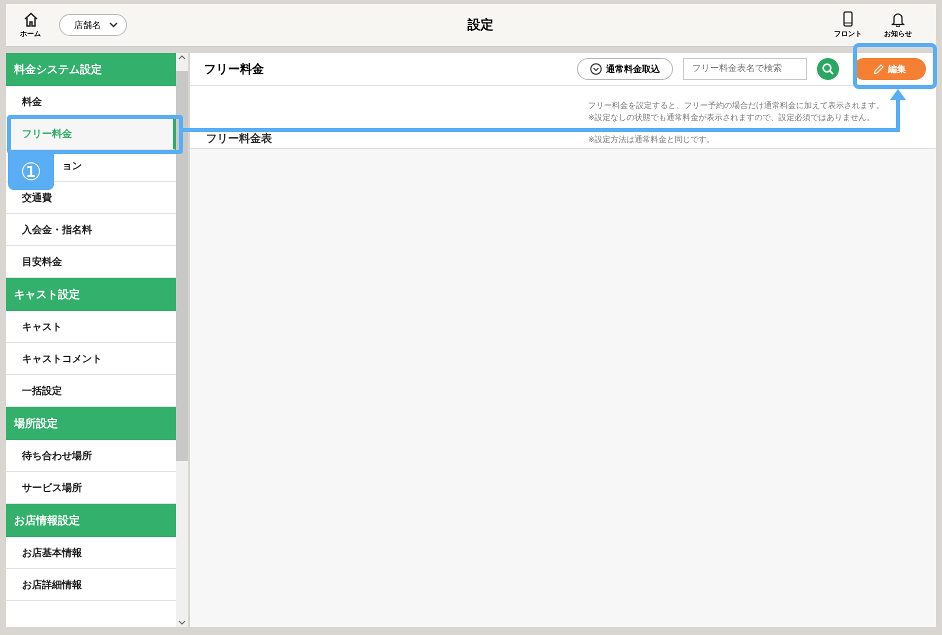  Describe the element at coordinates (182, 340) in the screenshot. I see `scrollbar` at that location.